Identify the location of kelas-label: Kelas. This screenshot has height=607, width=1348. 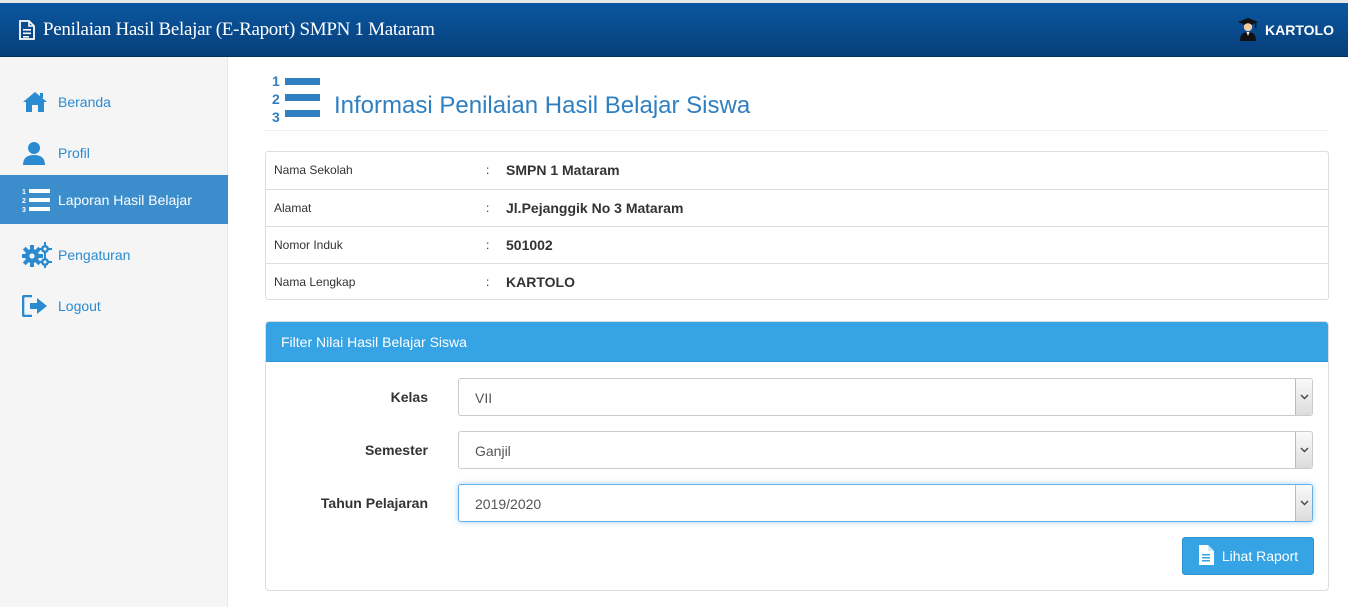
(409, 397).